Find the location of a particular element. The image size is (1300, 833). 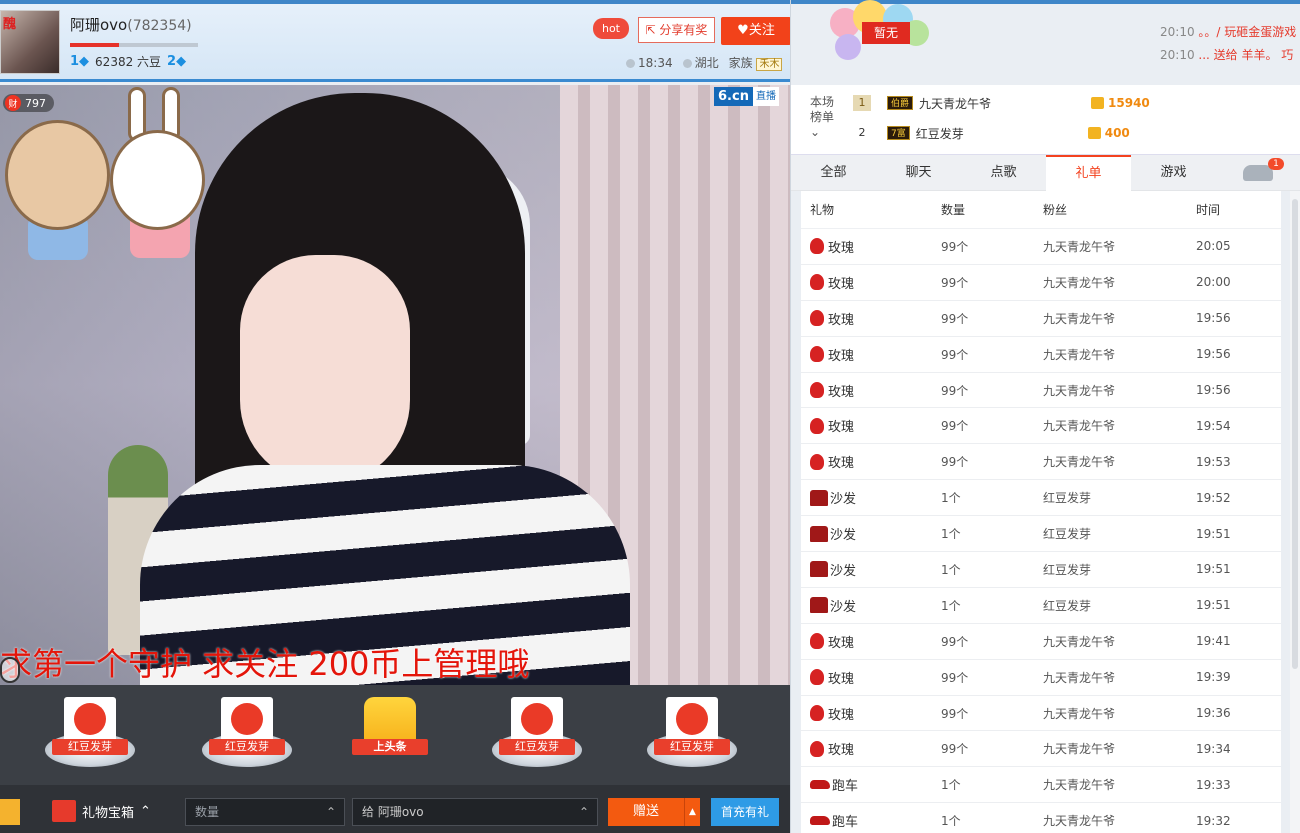

tab-songs: 点歌 is located at coordinates (1003, 173).